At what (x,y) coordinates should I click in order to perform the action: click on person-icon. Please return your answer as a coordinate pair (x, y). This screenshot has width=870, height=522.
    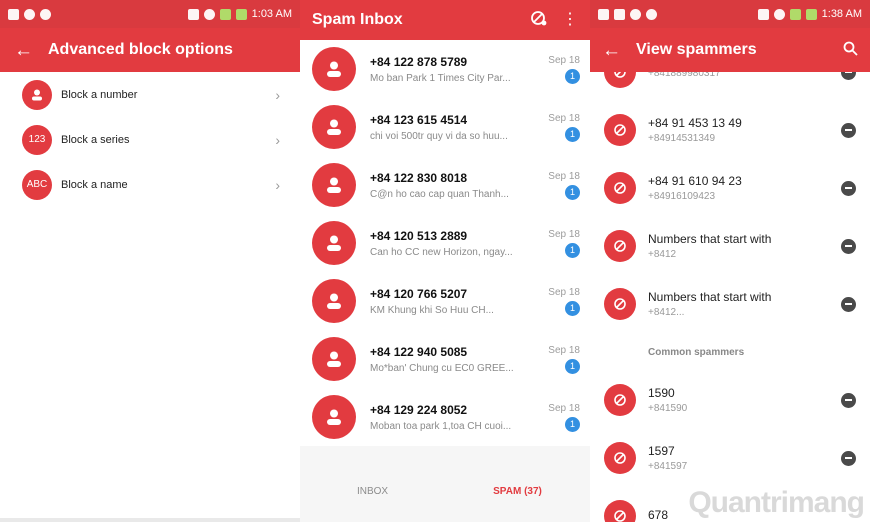
    Looking at the image, I should click on (37, 94).